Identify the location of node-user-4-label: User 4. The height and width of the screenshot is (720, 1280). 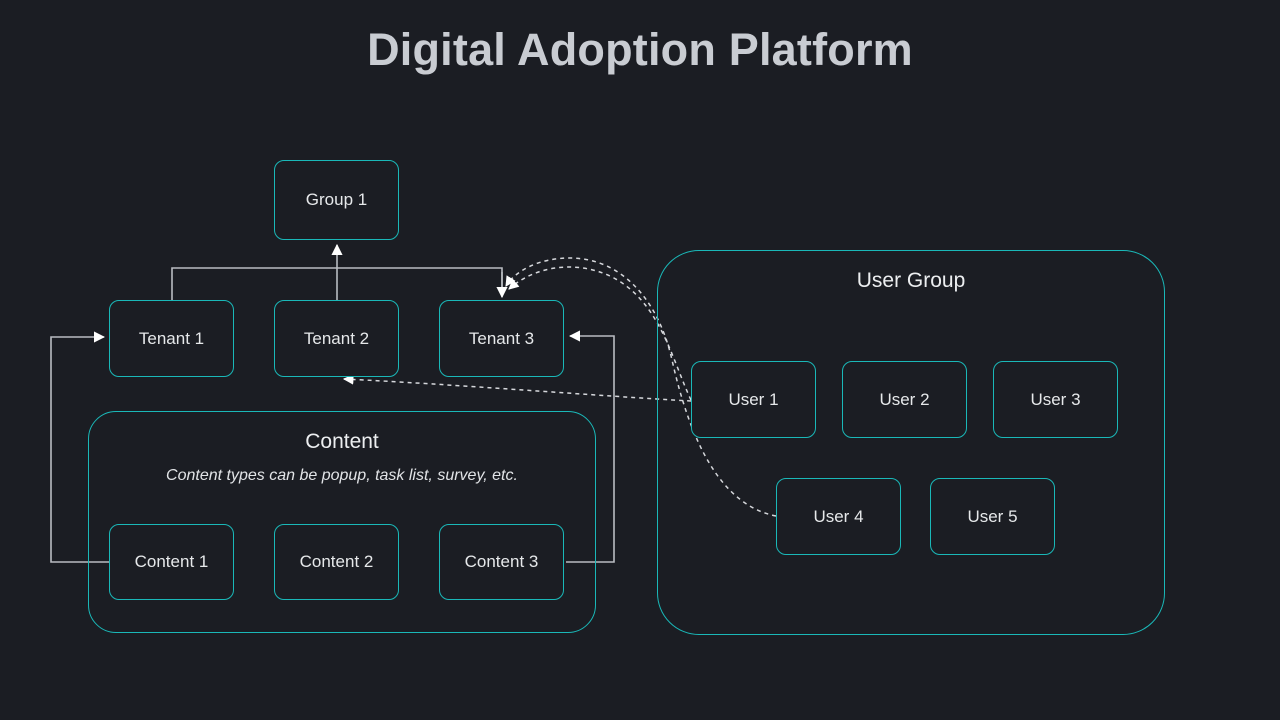
(838, 516).